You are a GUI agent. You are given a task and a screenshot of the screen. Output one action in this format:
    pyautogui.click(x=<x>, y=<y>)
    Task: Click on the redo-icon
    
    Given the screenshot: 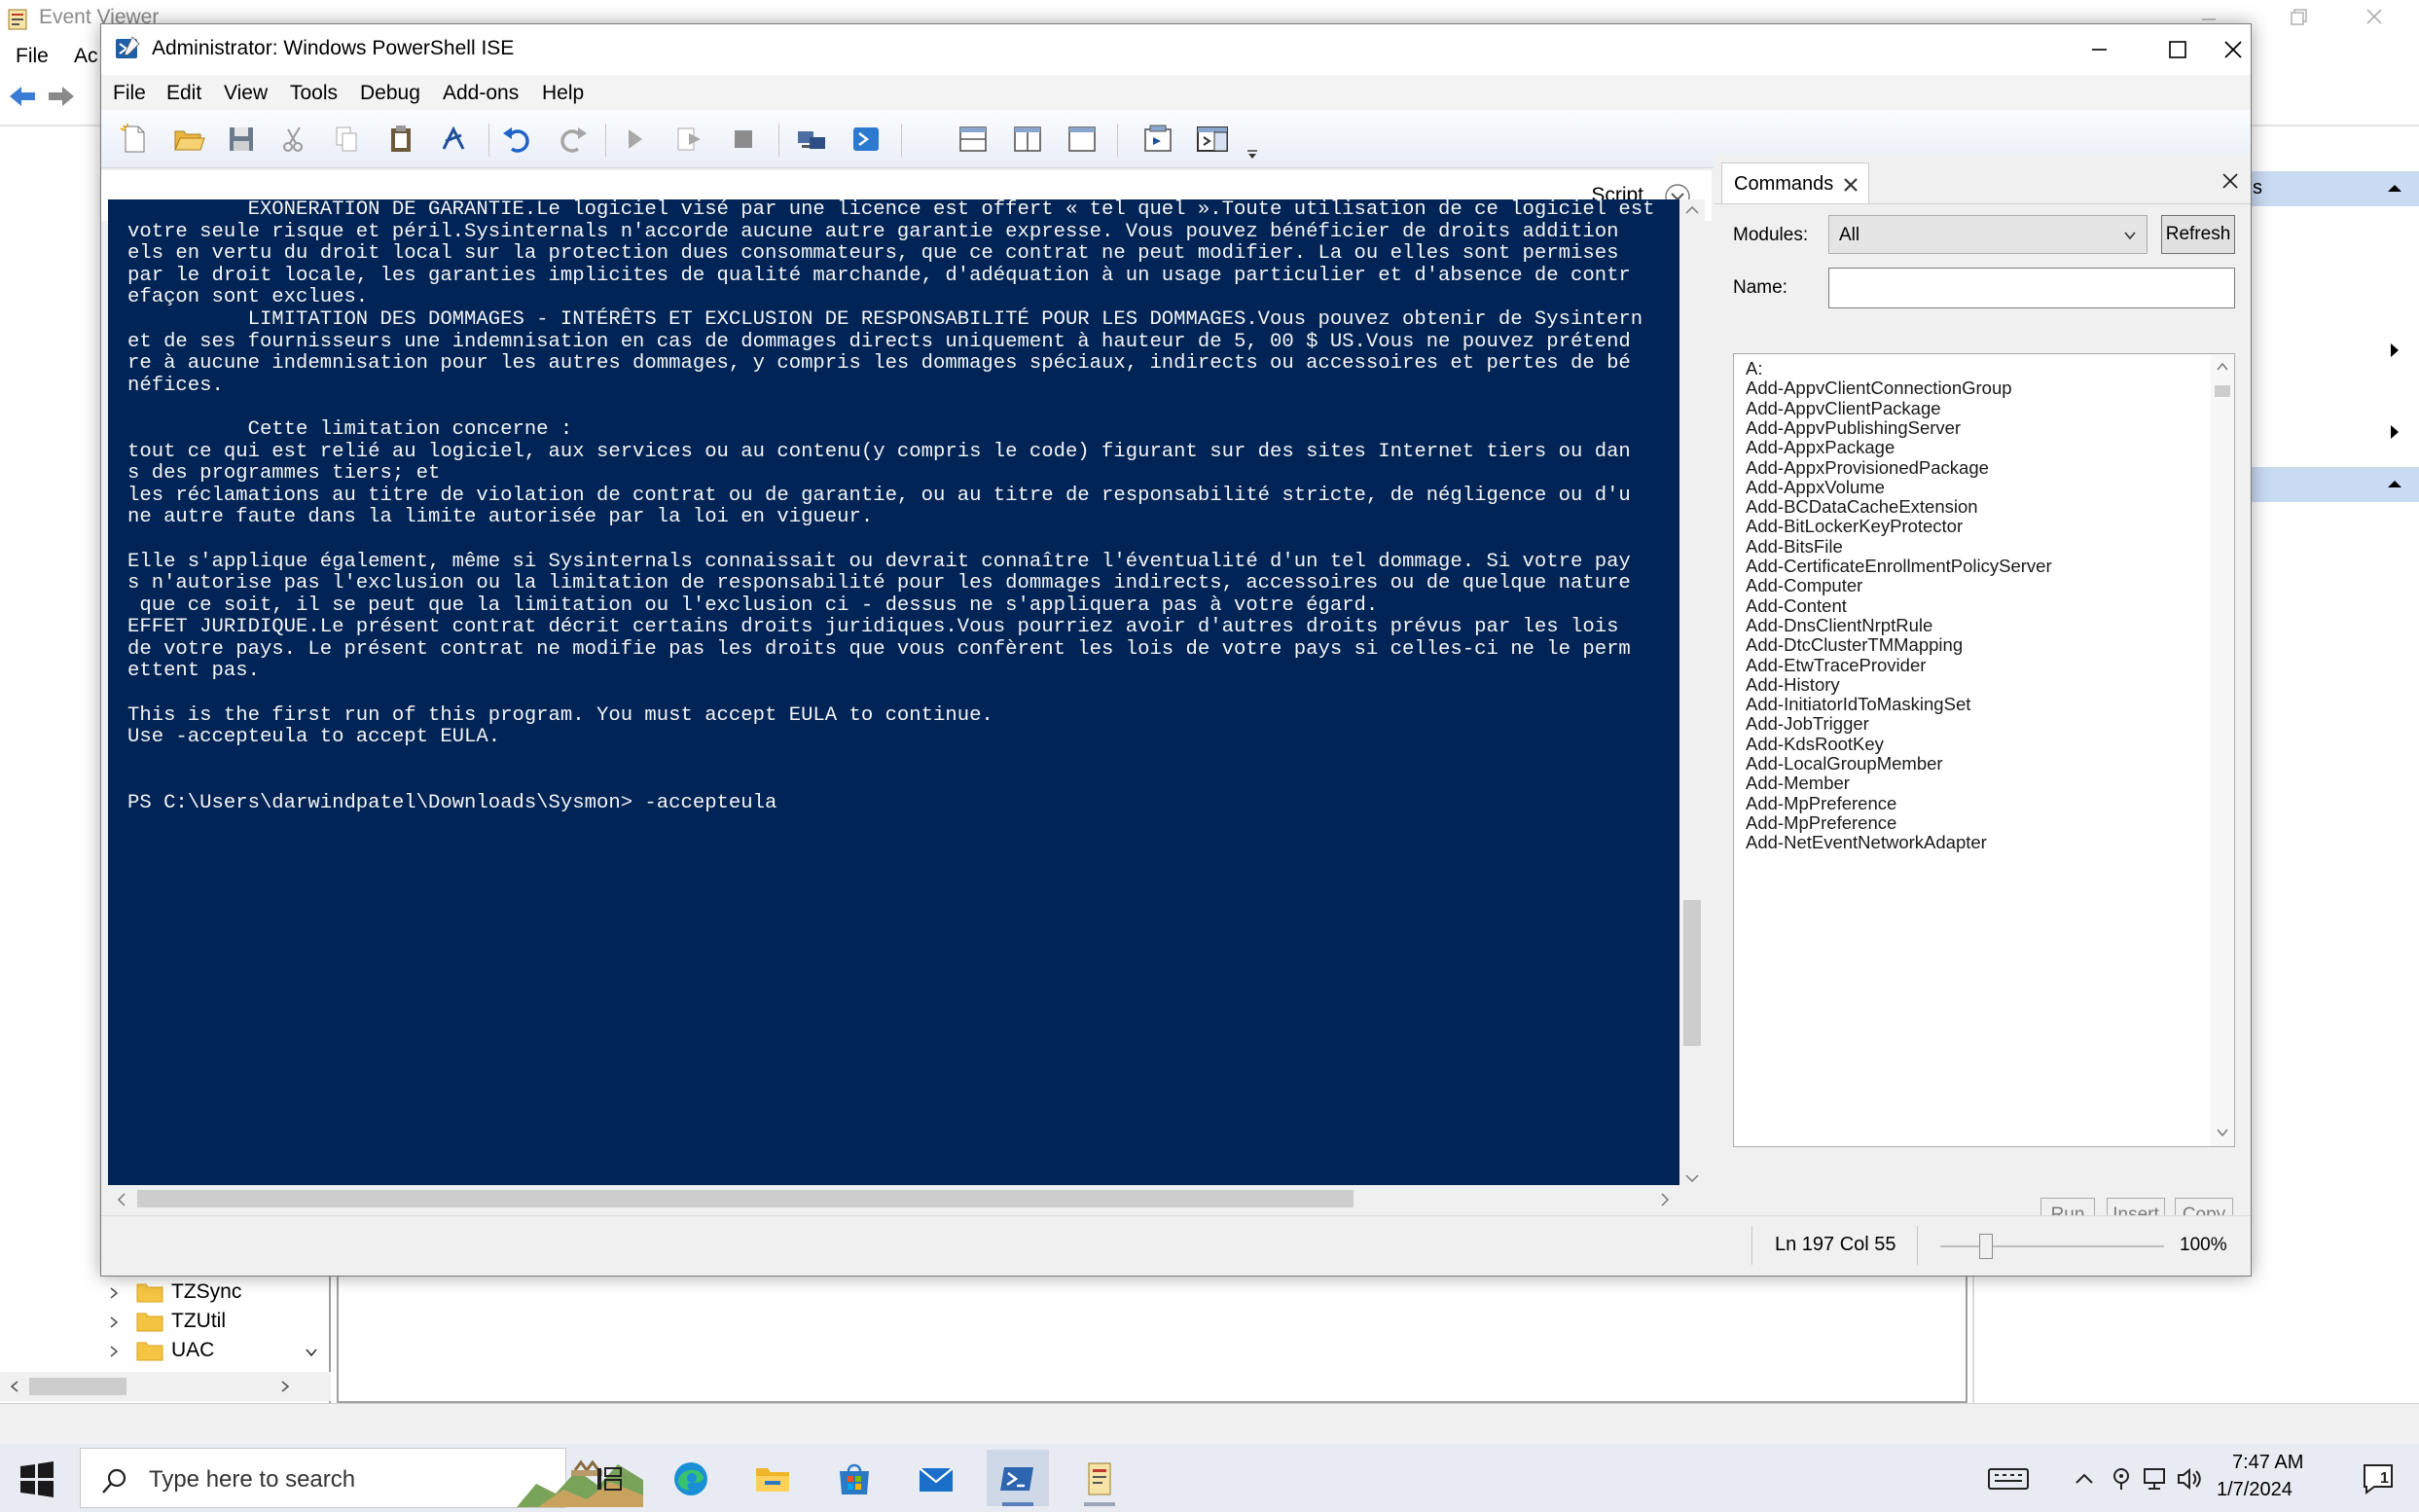 What is the action you would take?
    pyautogui.click(x=572, y=139)
    